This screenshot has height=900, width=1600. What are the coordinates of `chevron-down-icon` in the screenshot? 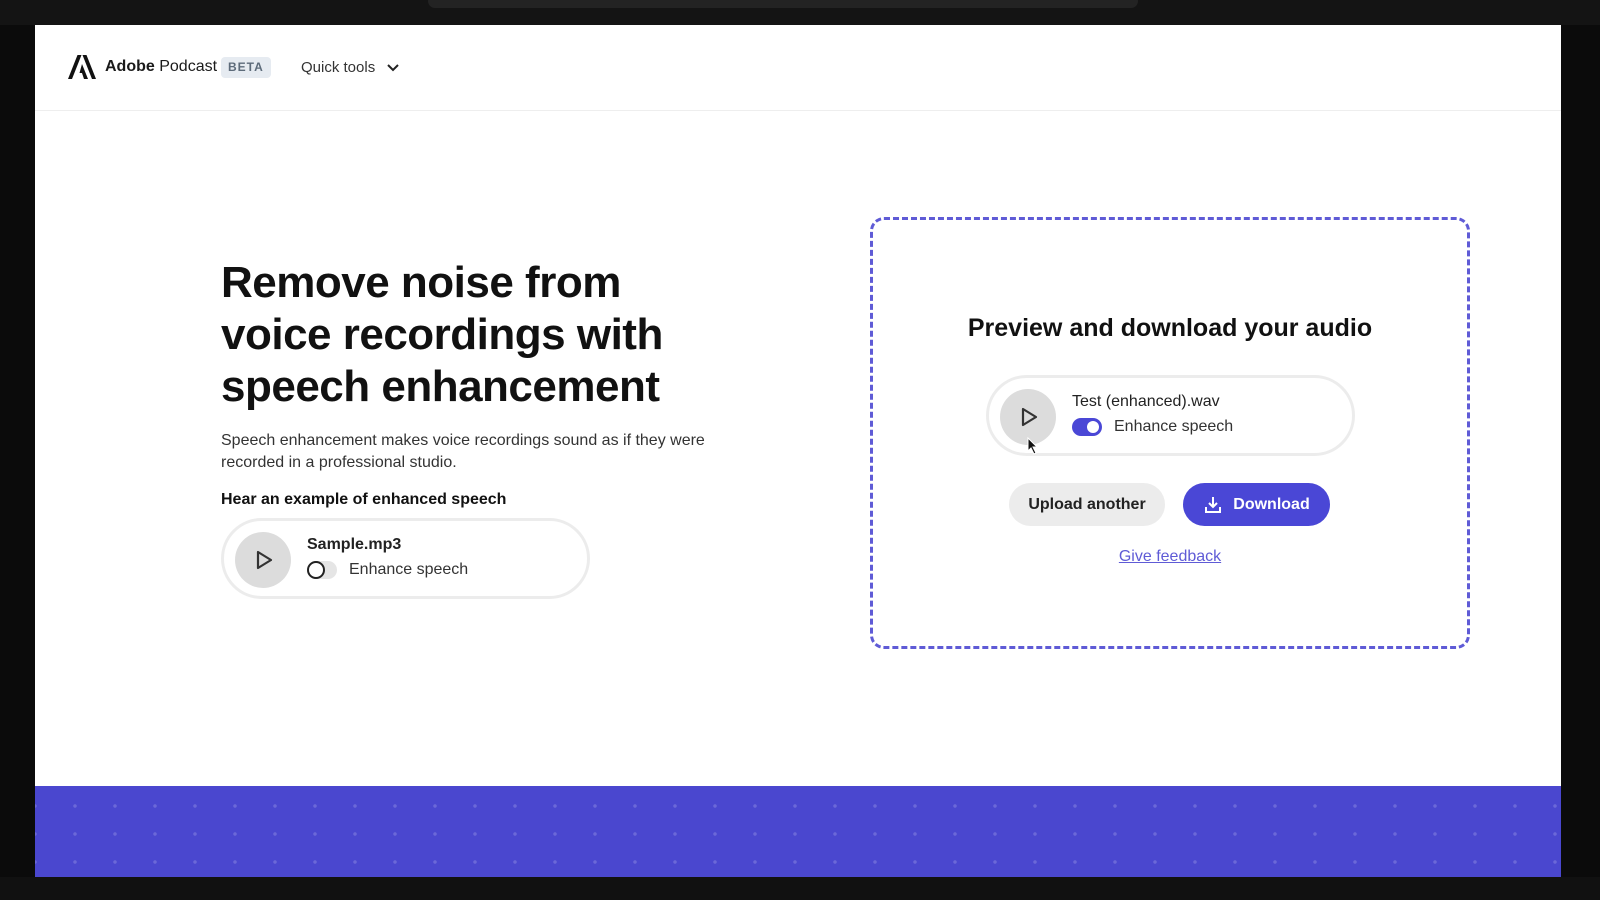 It's located at (393, 67).